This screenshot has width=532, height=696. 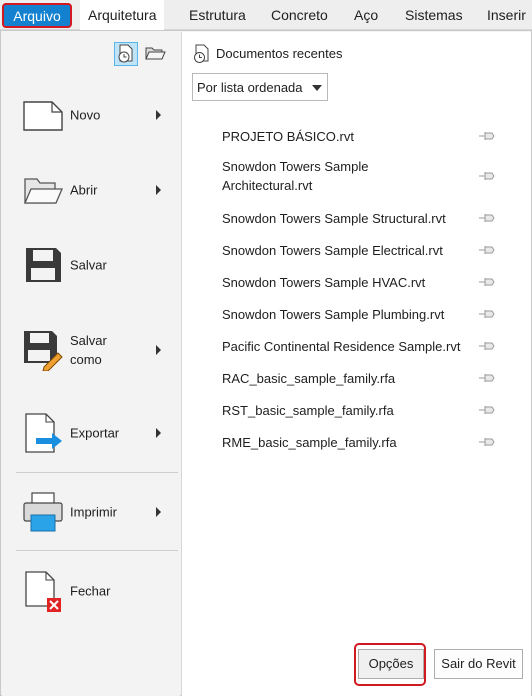 I want to click on open-documents-icon, so click(x=156, y=54).